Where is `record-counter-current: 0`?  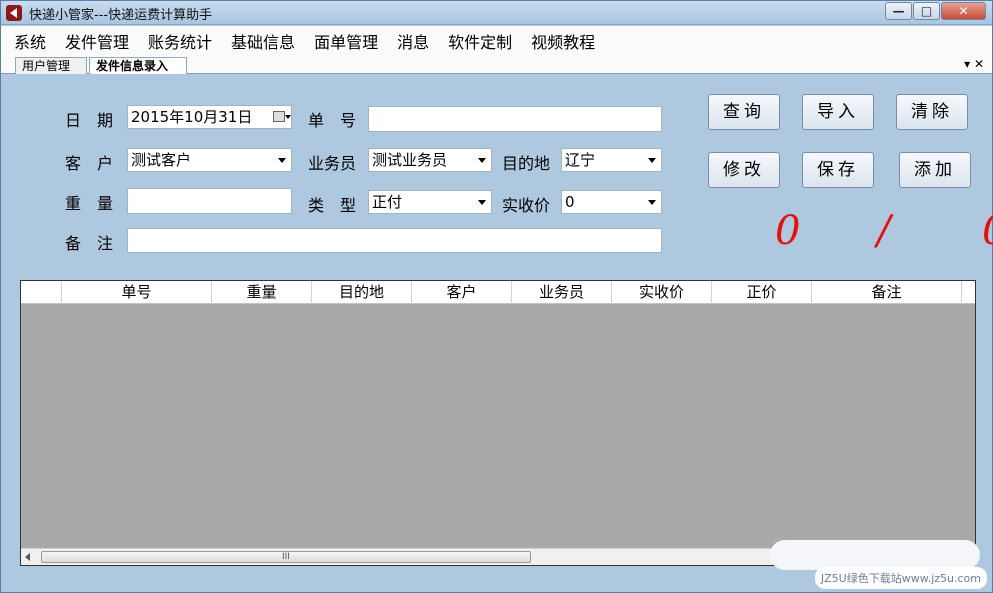 record-counter-current: 0 is located at coordinates (788, 231).